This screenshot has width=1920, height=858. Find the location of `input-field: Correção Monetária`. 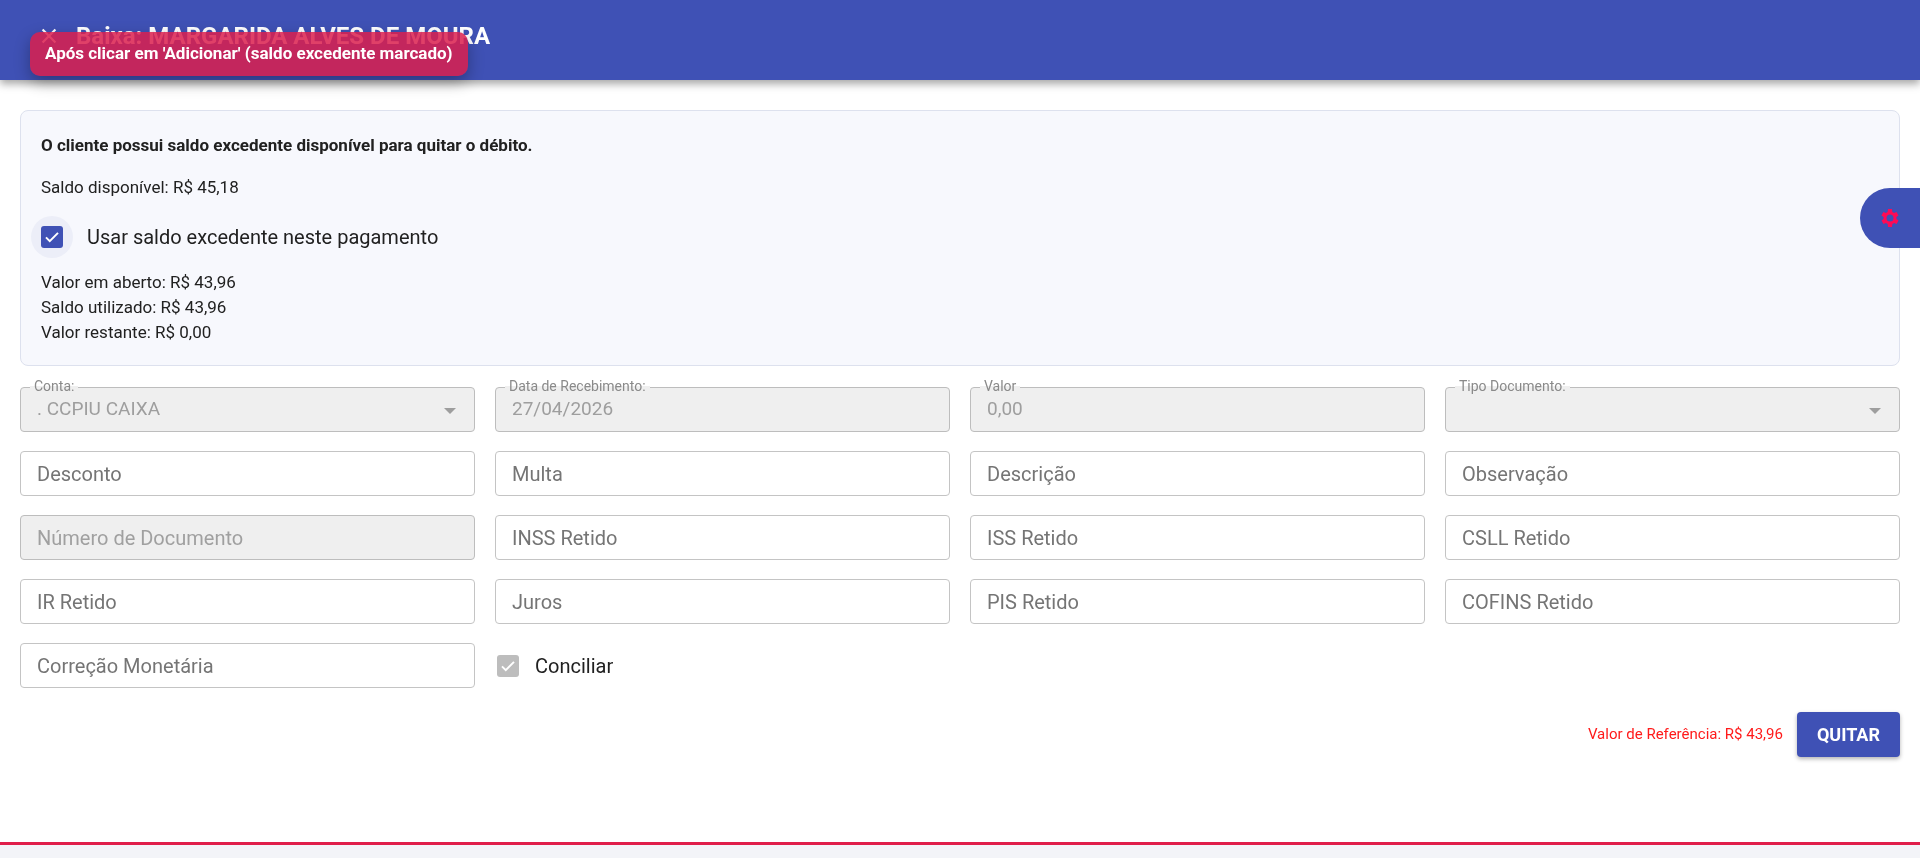

input-field: Correção Monetária is located at coordinates (247, 665).